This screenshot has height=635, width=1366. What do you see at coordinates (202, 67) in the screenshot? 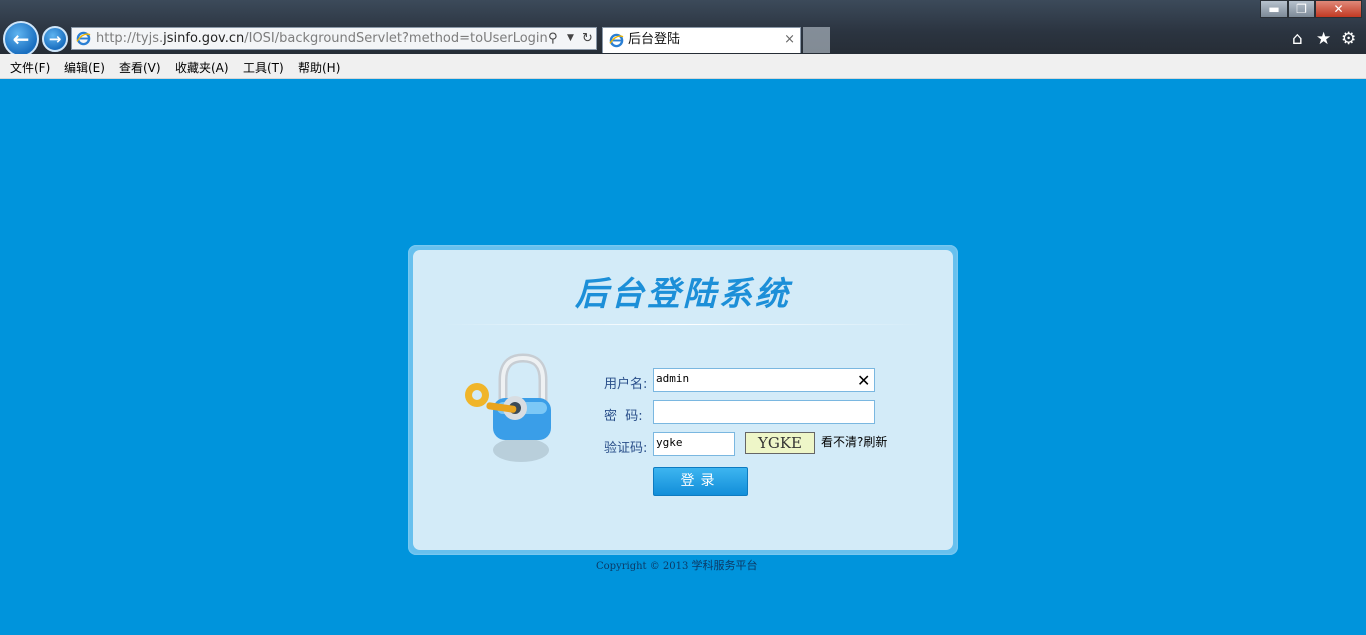
I see `menu-favorites: 收藏夹(A)` at bounding box center [202, 67].